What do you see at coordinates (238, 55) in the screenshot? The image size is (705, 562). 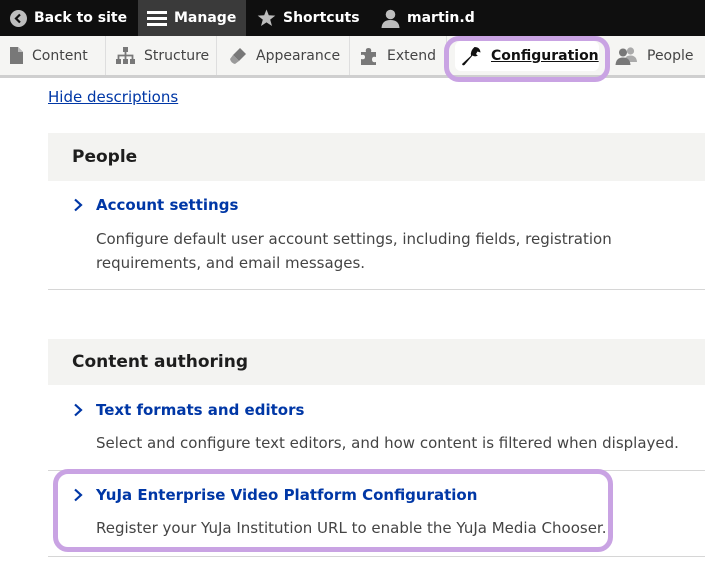 I see `paintbrush-icon` at bounding box center [238, 55].